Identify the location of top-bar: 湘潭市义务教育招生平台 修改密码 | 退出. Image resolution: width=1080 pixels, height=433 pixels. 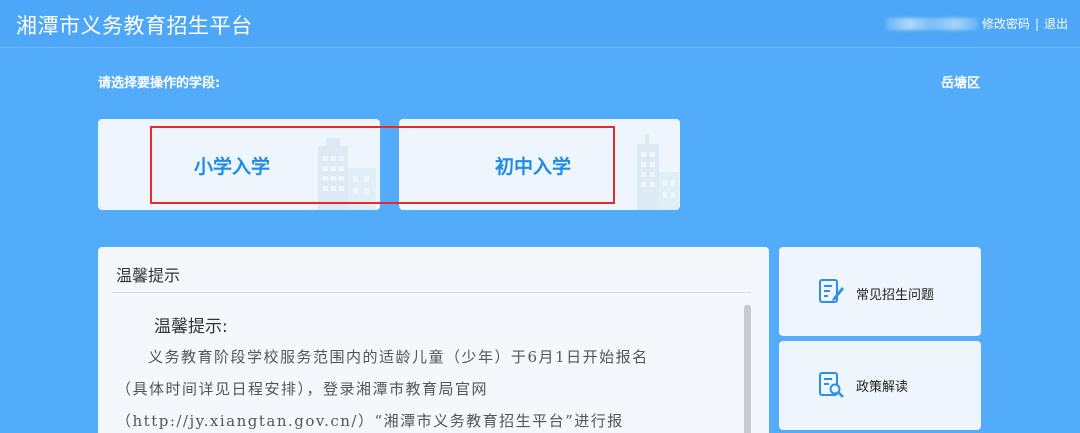
(540, 24).